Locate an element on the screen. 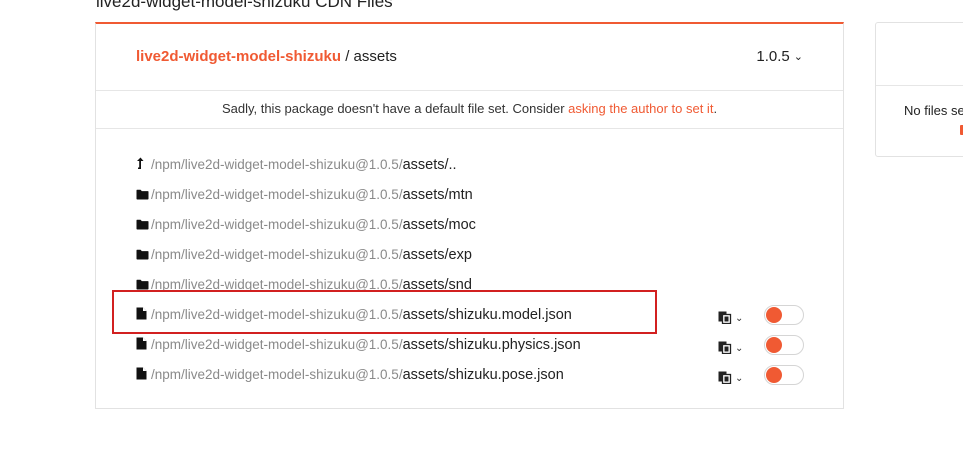 This screenshot has height=463, width=963. version-label: 1.0.5 is located at coordinates (773, 56).